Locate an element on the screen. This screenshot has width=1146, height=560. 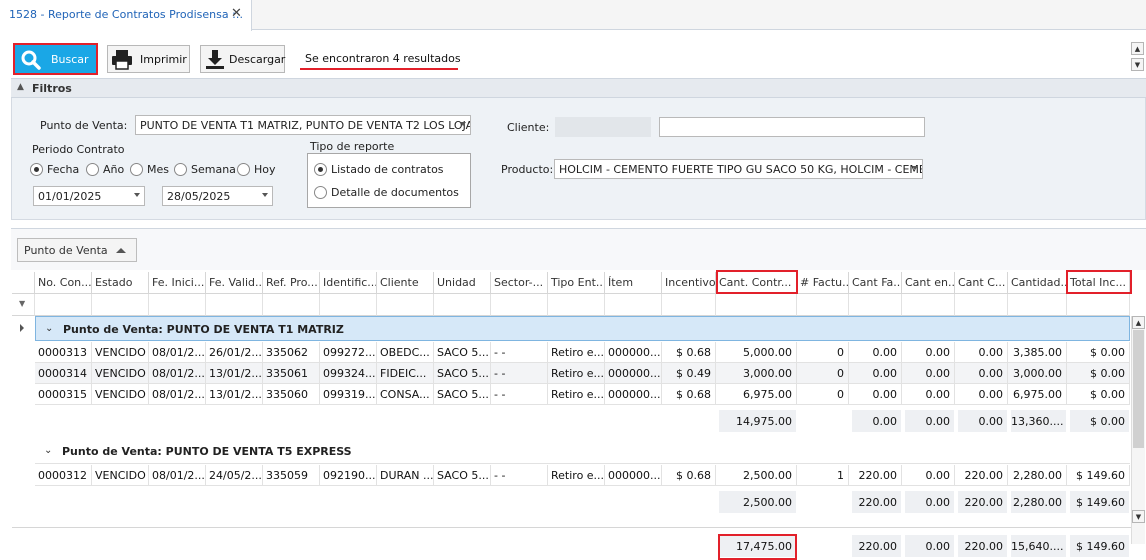
group-chip-punto-venta: Punto de Venta is located at coordinates (77, 250).